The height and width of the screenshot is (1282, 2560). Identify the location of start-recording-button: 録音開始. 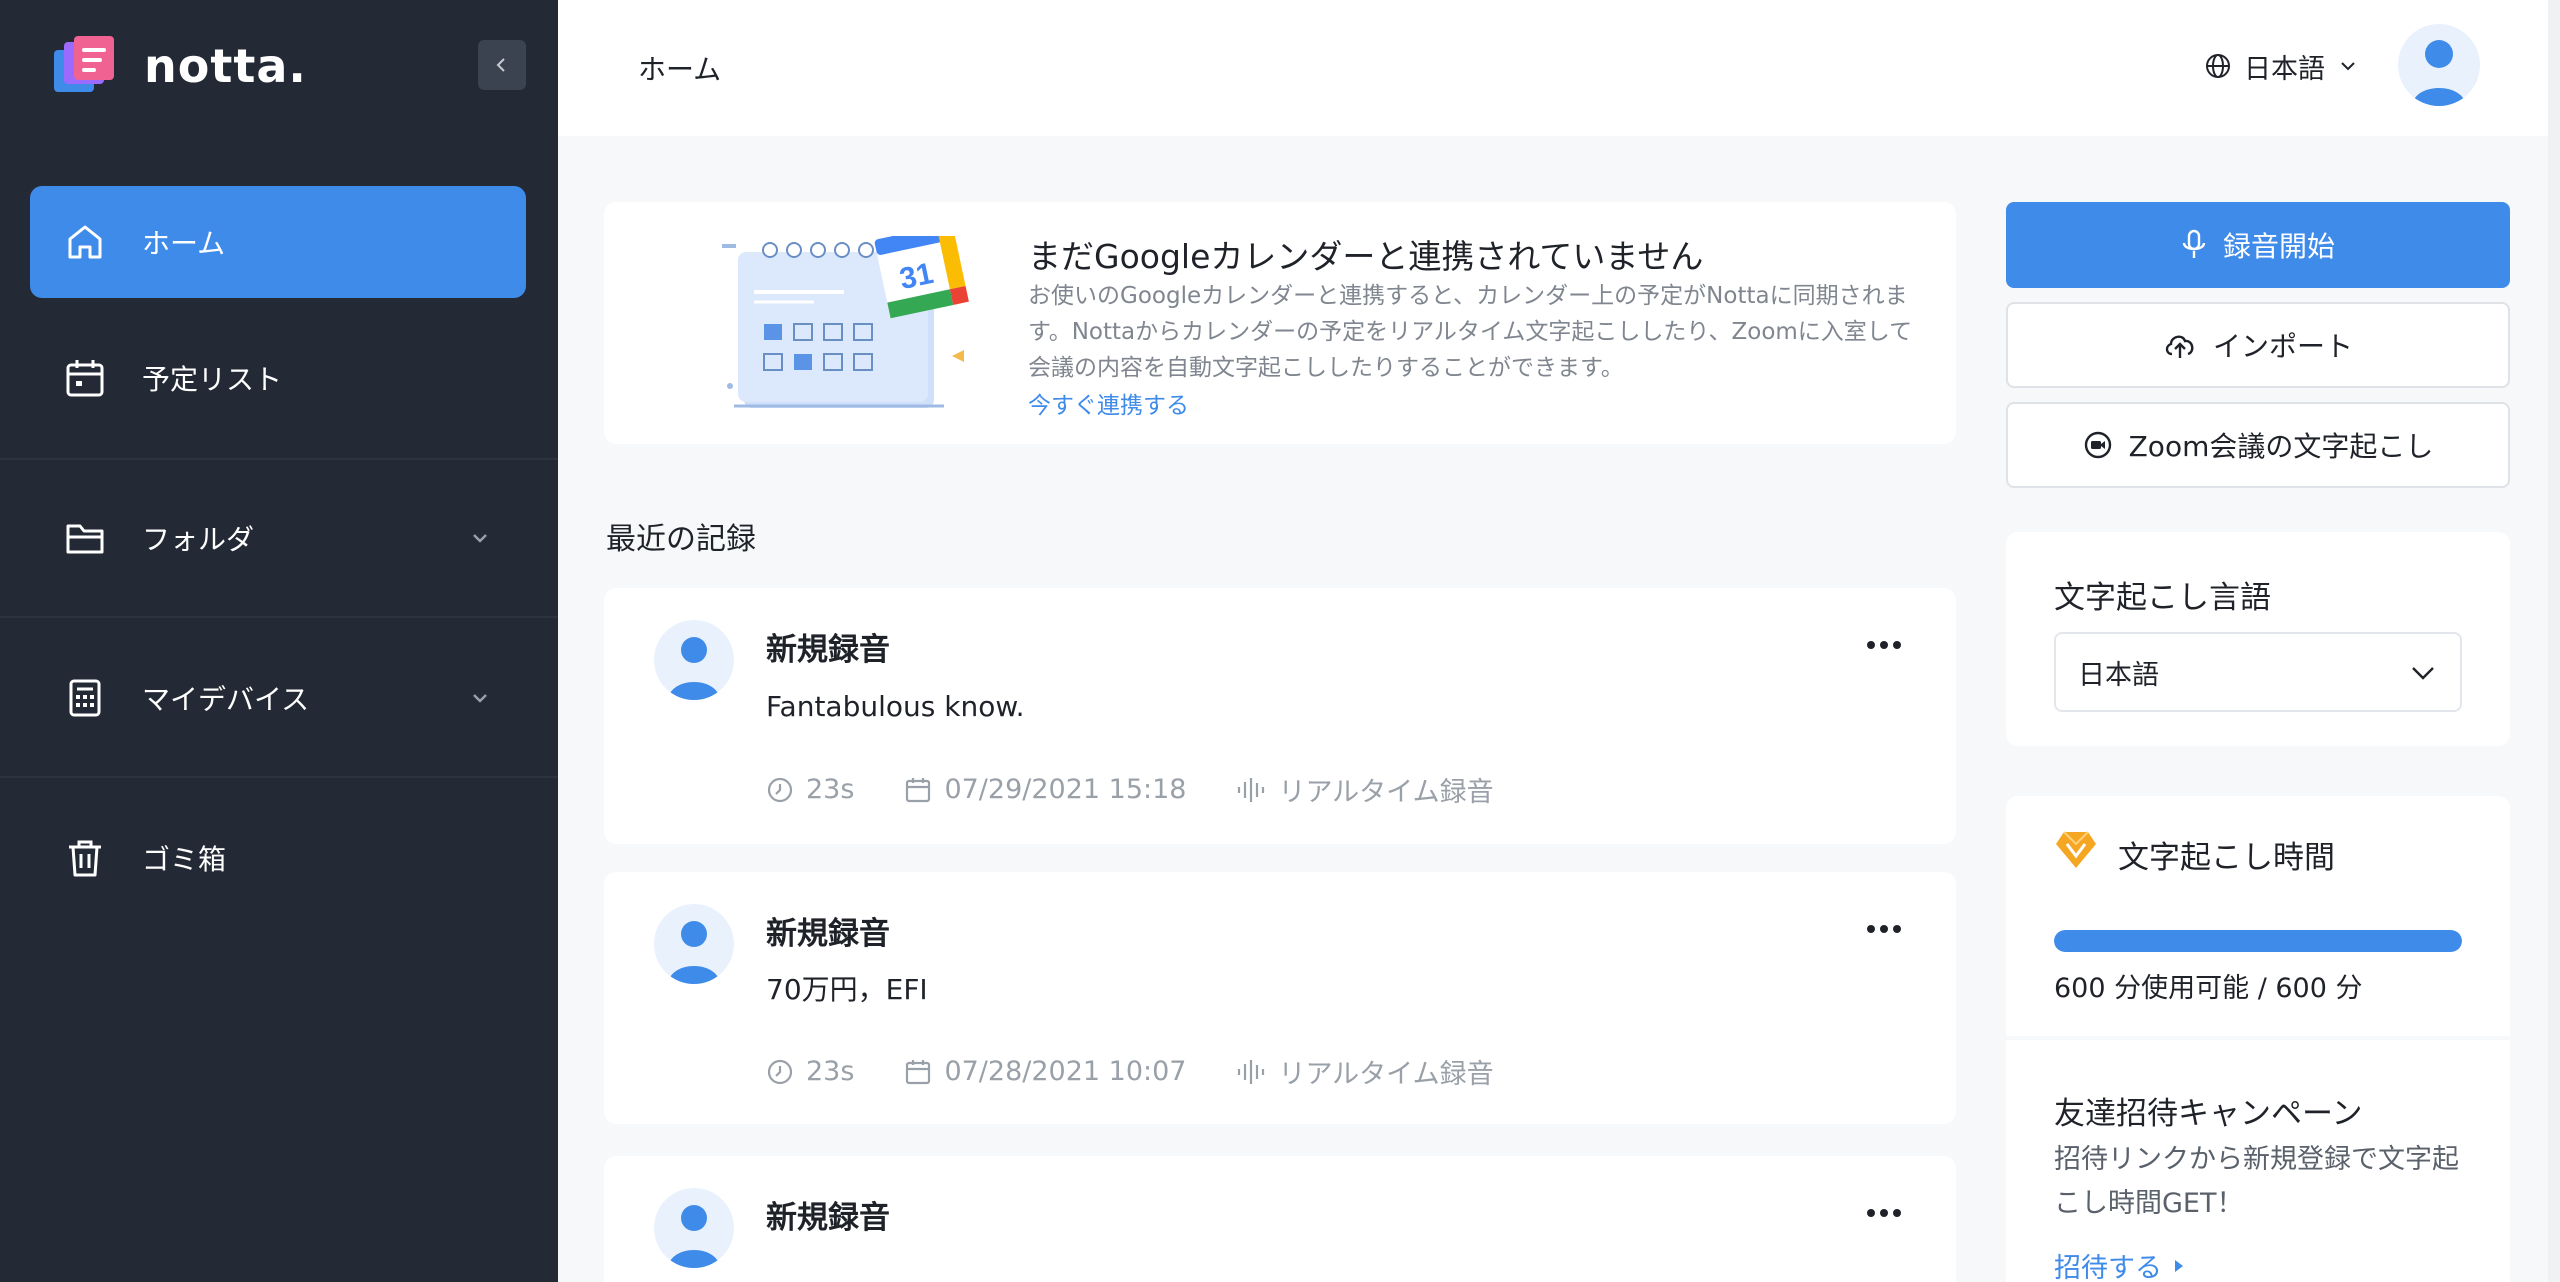
(2258, 245).